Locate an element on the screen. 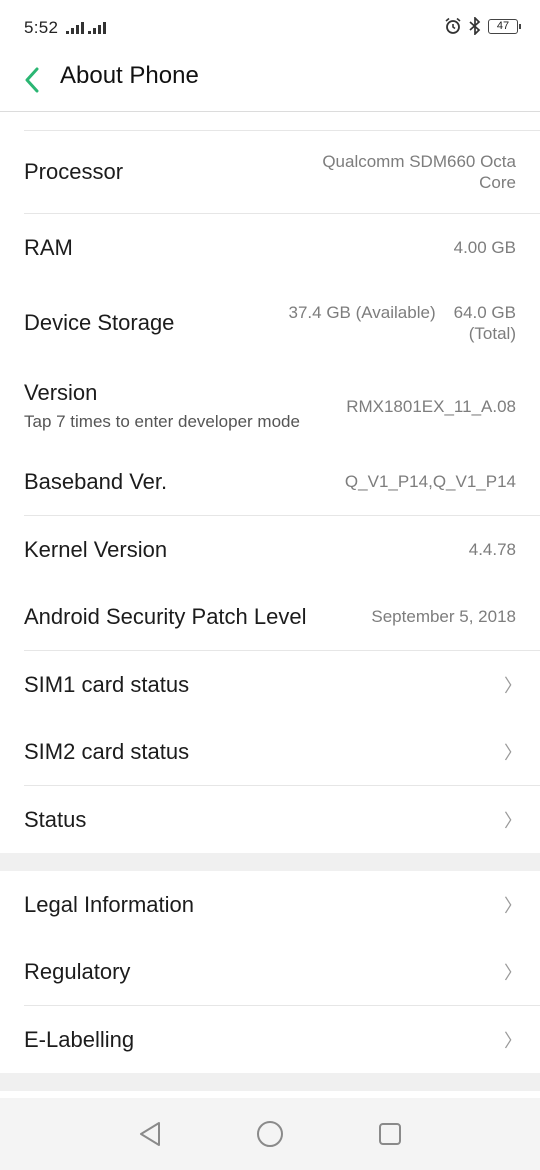 The width and height of the screenshot is (540, 1170). baseband-value: Q_V1_P14,Q_V1_P14 is located at coordinates (430, 481).